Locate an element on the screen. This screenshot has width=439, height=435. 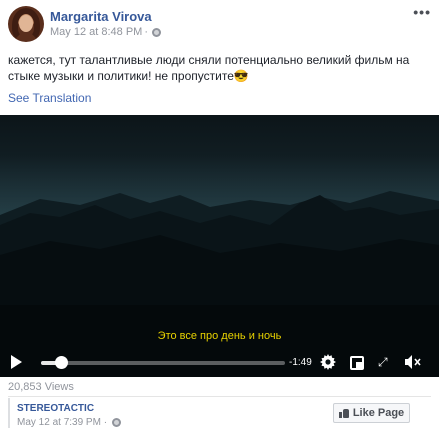
view-count: 20,853 Views is located at coordinates (41, 387).